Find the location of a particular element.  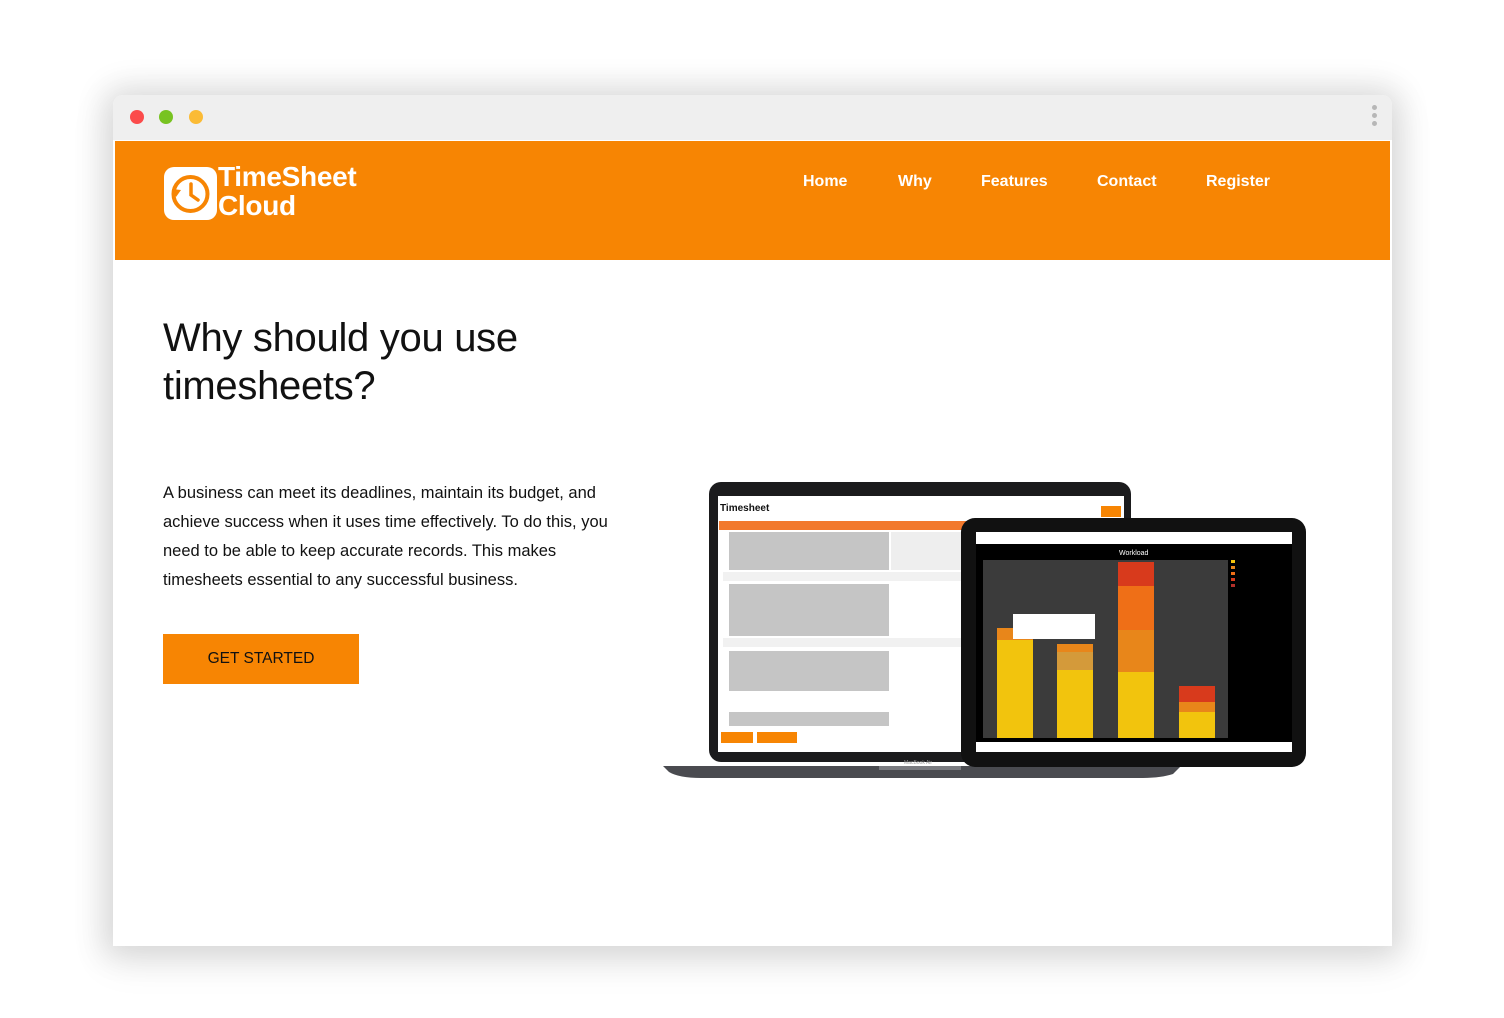

laptop-brand-label: MacBook Air is located at coordinates (918, 763).